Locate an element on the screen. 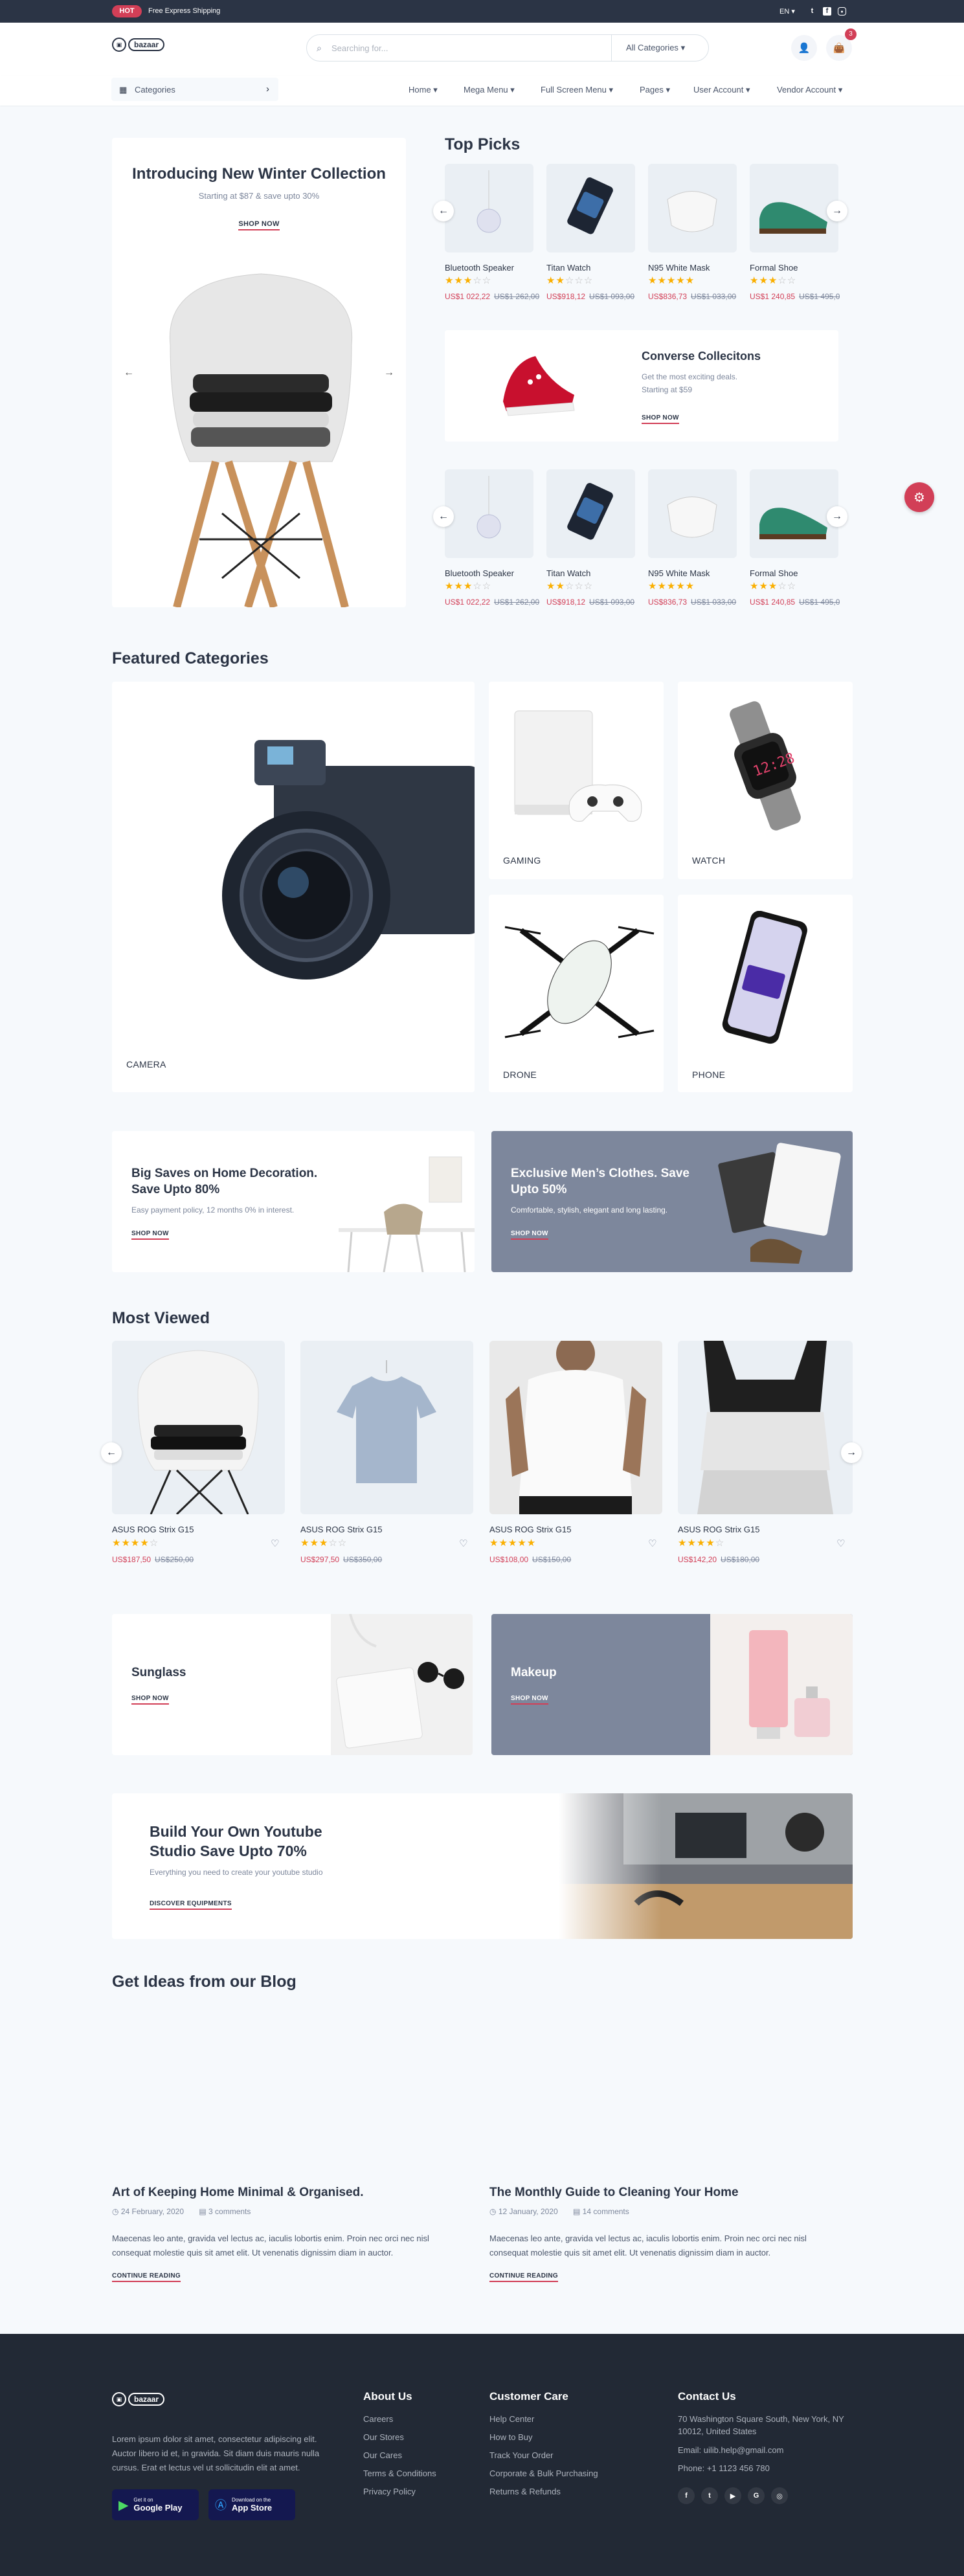 The image size is (964, 2576). rating-stars: ★★☆☆☆ is located at coordinates (570, 586).